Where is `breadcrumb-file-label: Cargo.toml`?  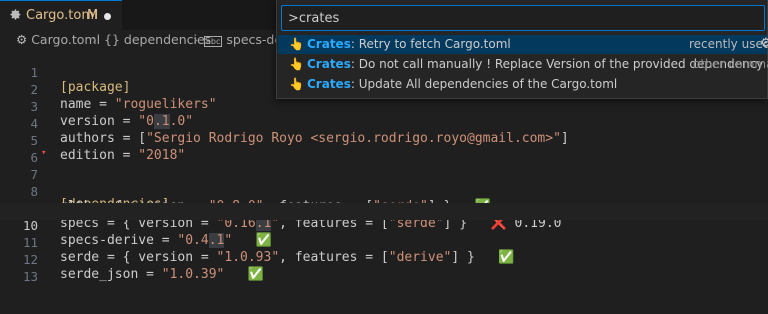 breadcrumb-file-label: Cargo.toml is located at coordinates (66, 39).